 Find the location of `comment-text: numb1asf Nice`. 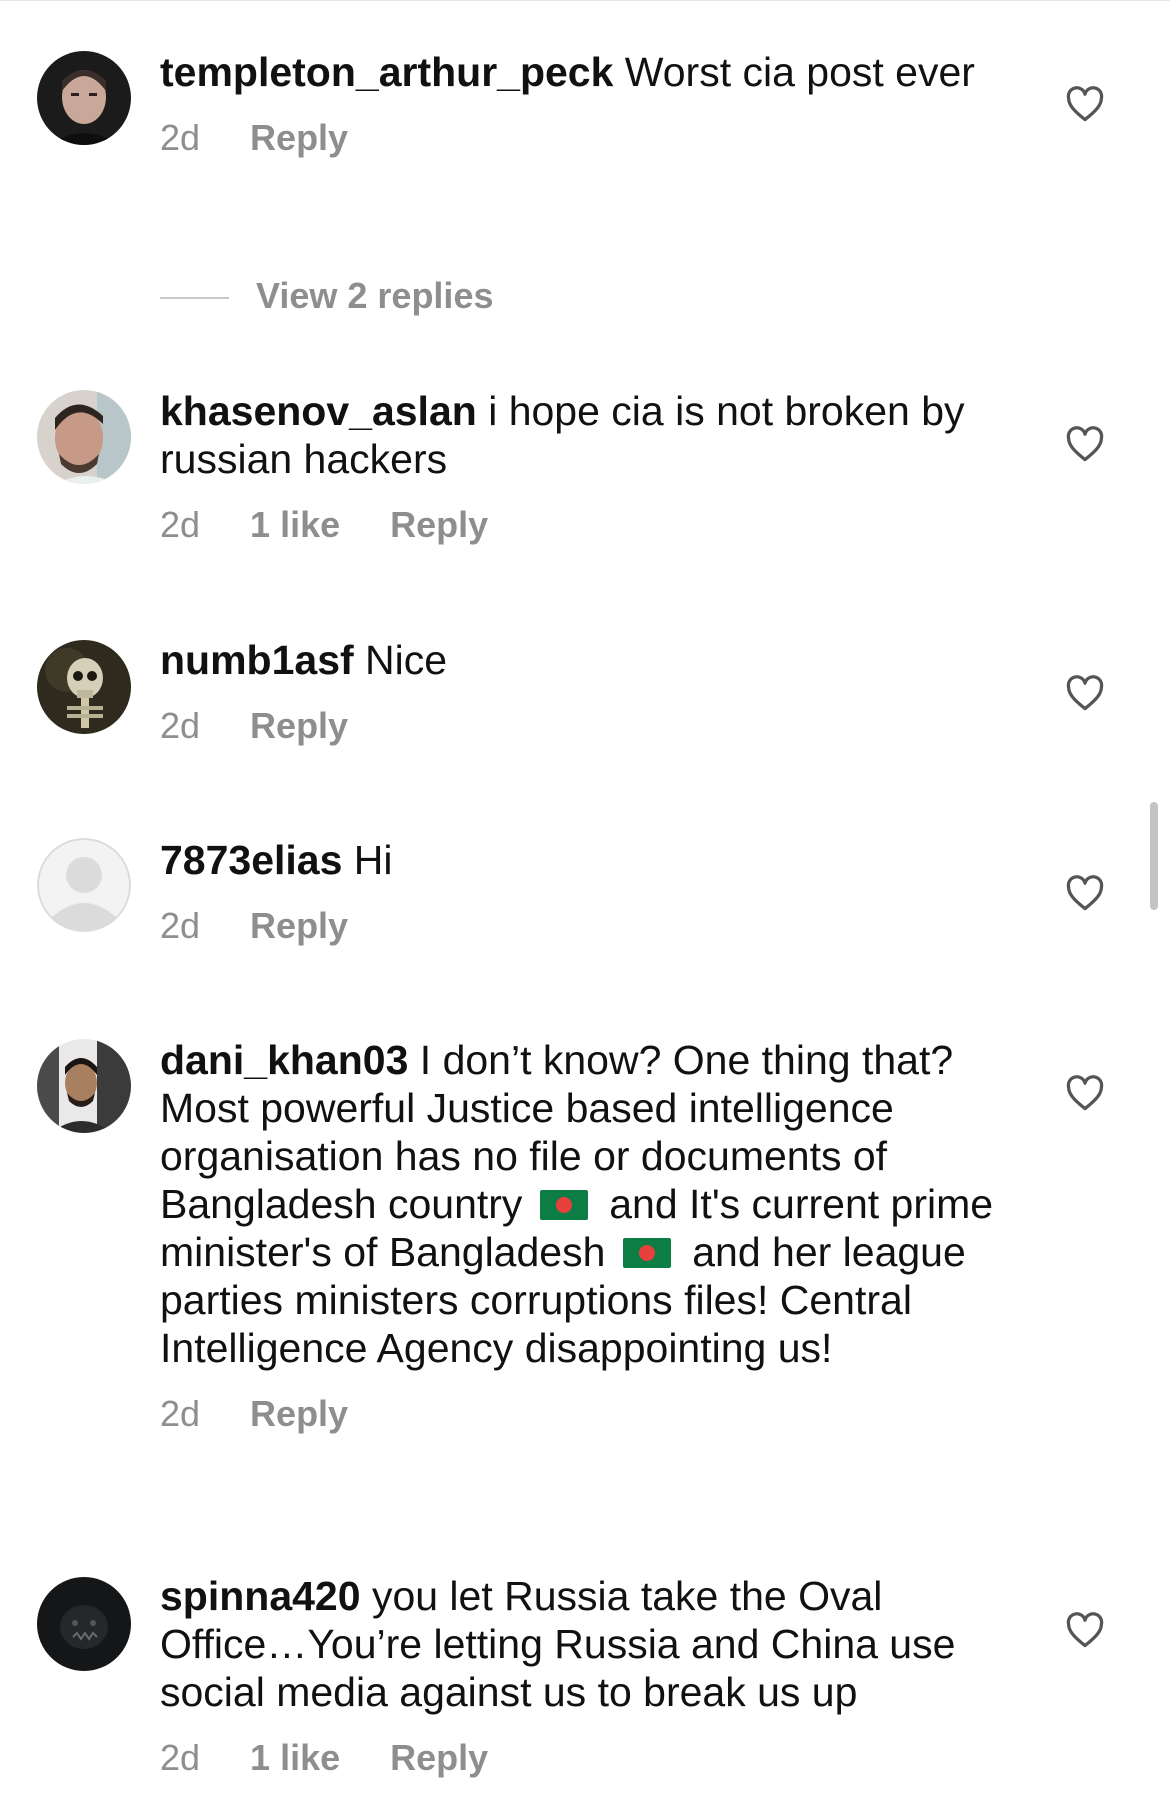

comment-text: numb1asf Nice is located at coordinates (590, 660).